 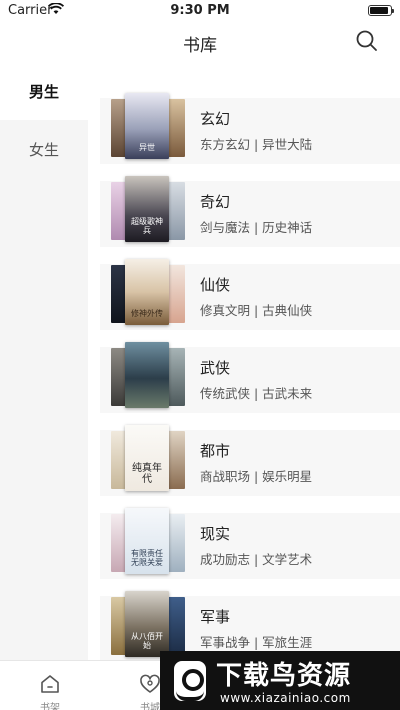 I want to click on category-row-wuxia: 武侠 传统武侠 | 古武未来, so click(x=250, y=377).